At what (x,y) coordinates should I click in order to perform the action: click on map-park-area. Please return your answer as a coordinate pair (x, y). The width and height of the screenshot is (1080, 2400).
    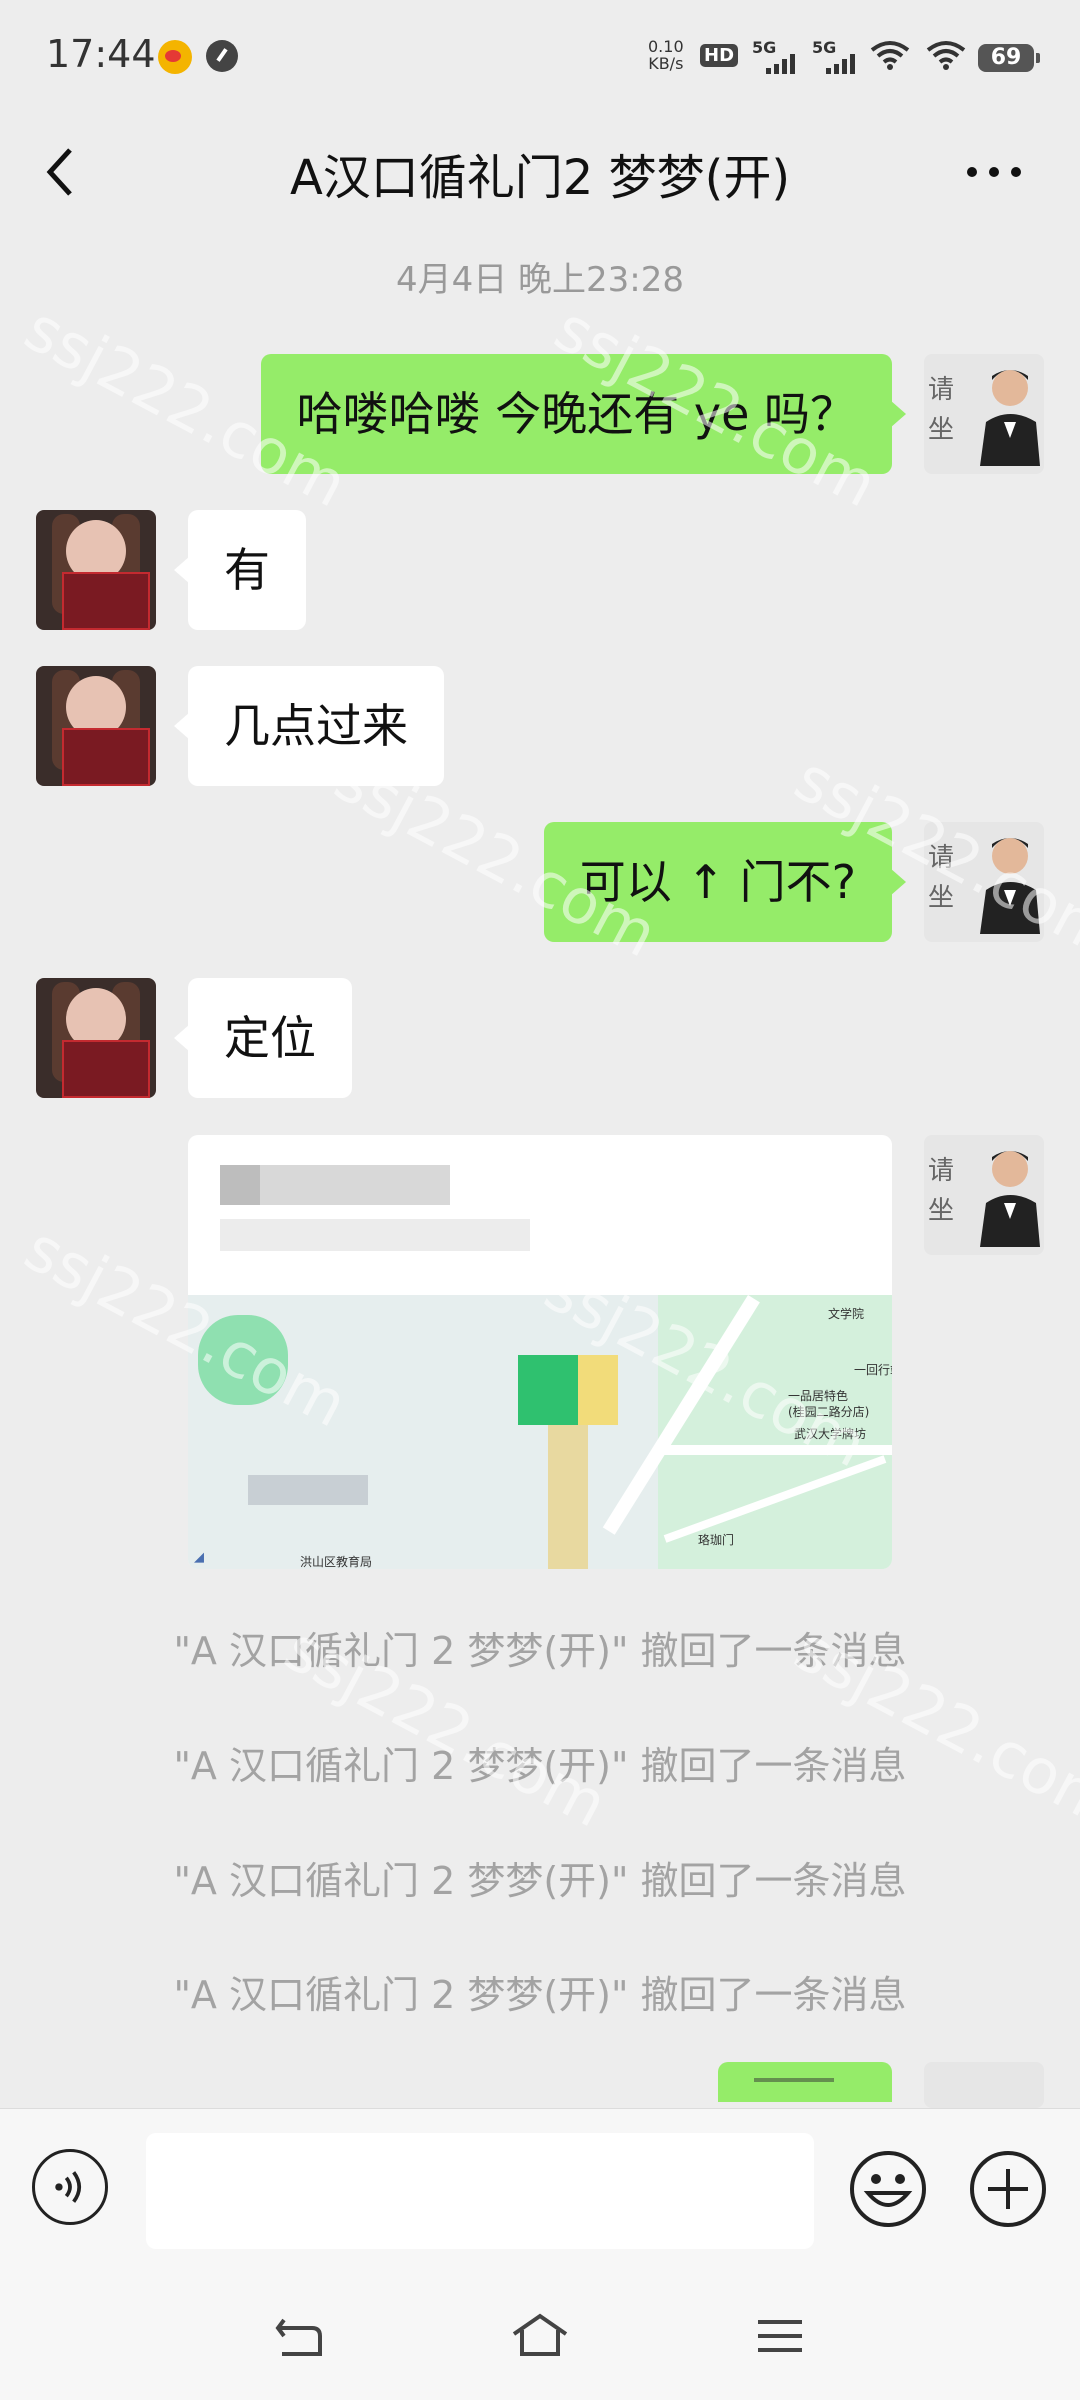
    Looking at the image, I should click on (243, 1360).